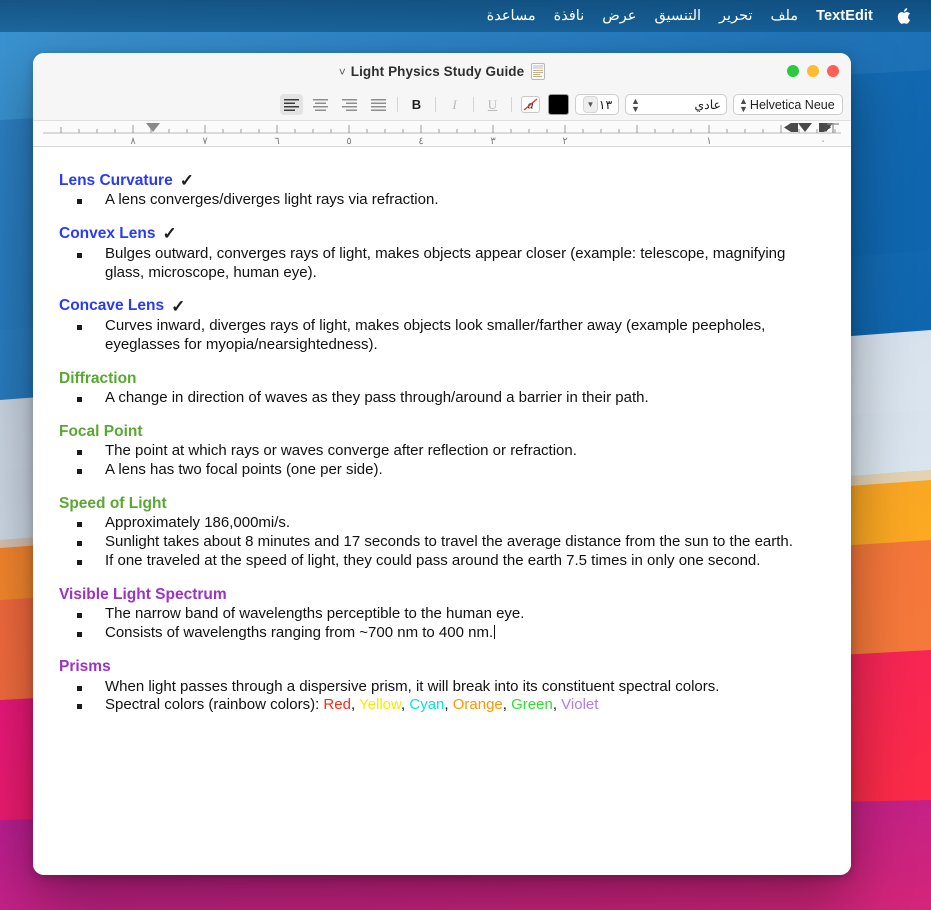  Describe the element at coordinates (113, 503) in the screenshot. I see `section-heading-text: Speed of Light` at that location.